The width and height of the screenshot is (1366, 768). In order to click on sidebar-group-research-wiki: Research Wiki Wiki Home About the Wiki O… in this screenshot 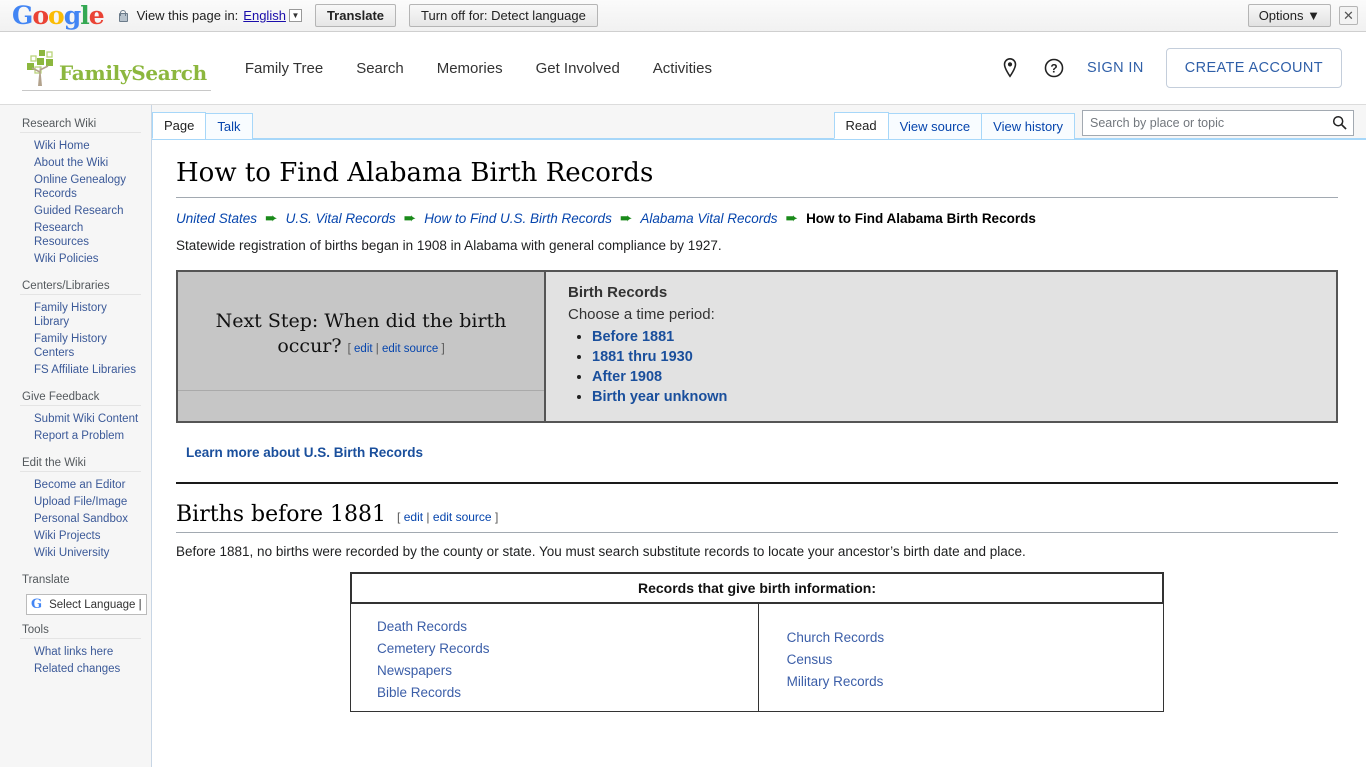, I will do `click(75, 190)`.